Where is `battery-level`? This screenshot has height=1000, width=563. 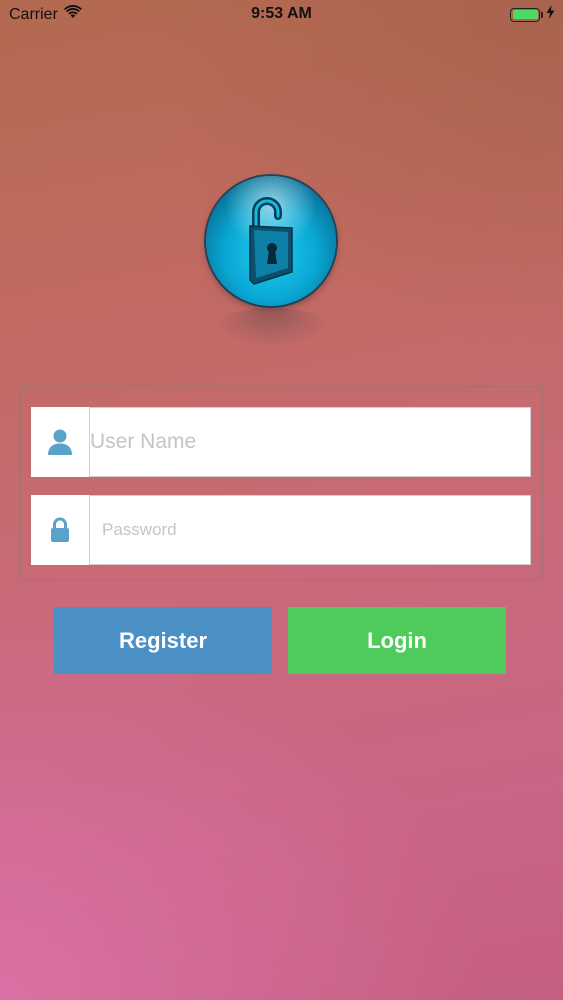 battery-level is located at coordinates (525, 14).